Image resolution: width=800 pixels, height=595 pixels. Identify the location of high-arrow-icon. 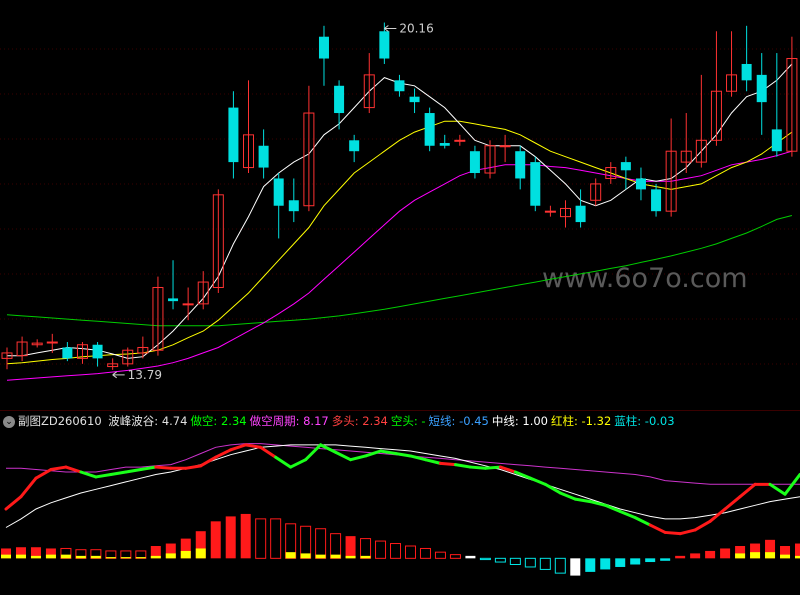
(390, 28).